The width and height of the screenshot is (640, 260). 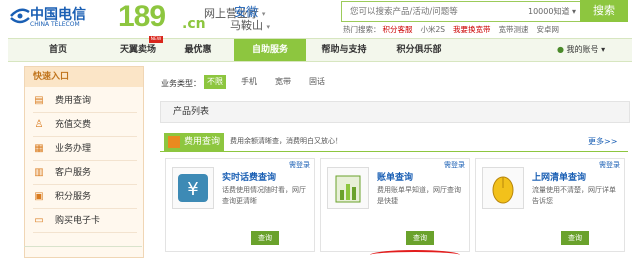 I want to click on sidebar-item-business: ▦ 业务办理, so click(x=85, y=149).